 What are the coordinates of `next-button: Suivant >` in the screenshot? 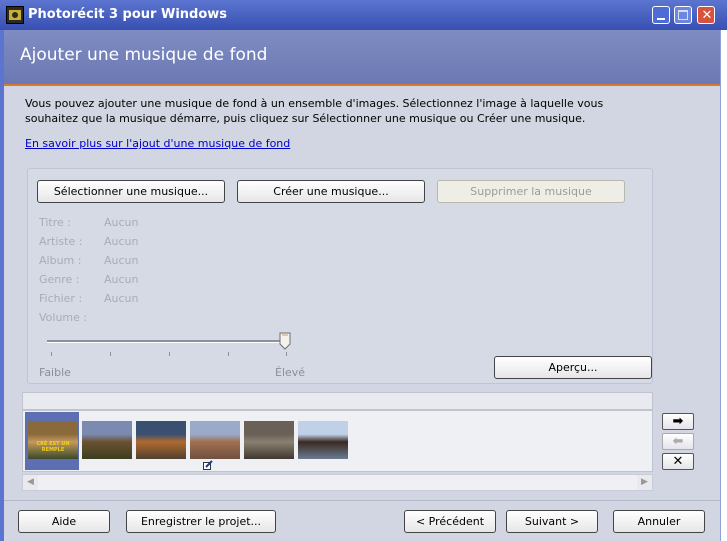 It's located at (552, 521).